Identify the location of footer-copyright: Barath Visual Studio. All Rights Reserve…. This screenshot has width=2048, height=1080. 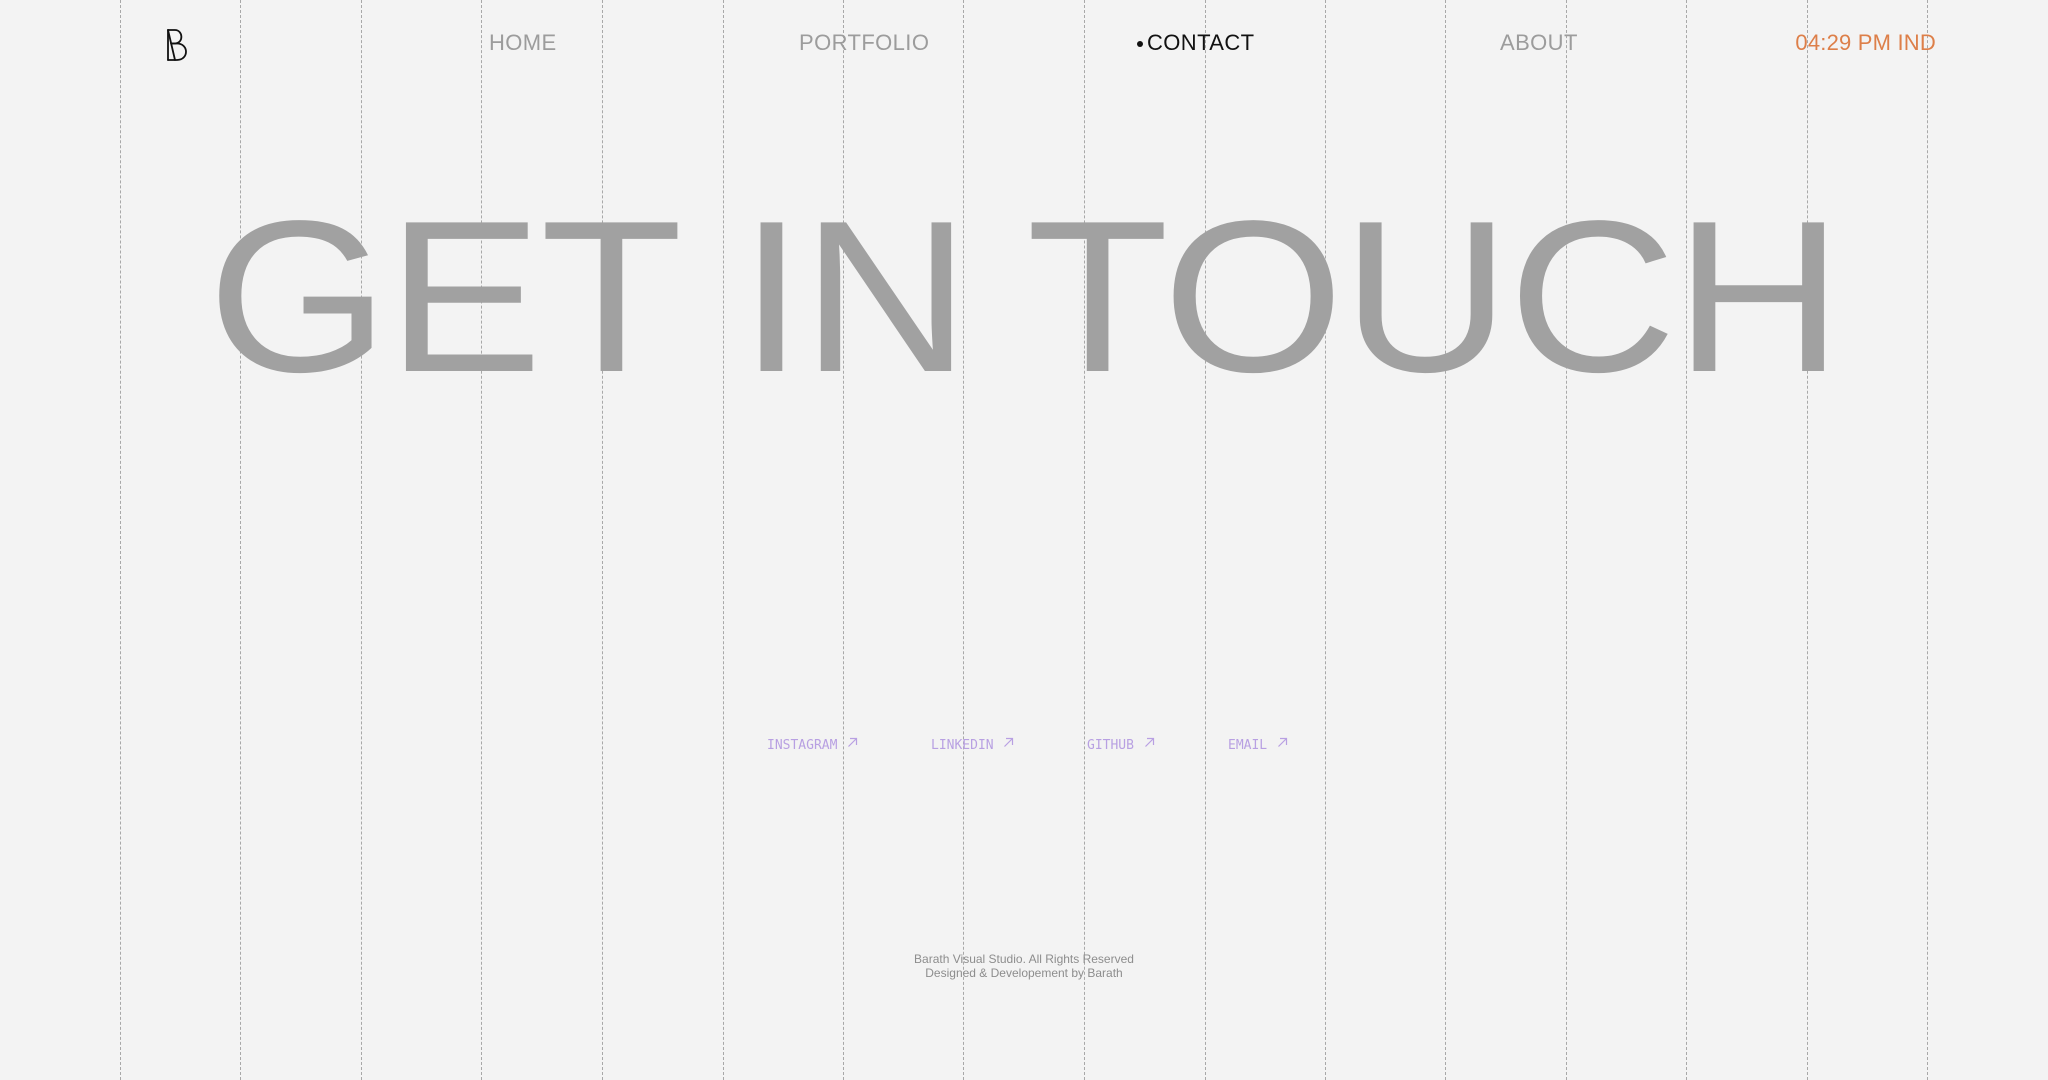
(1024, 959).